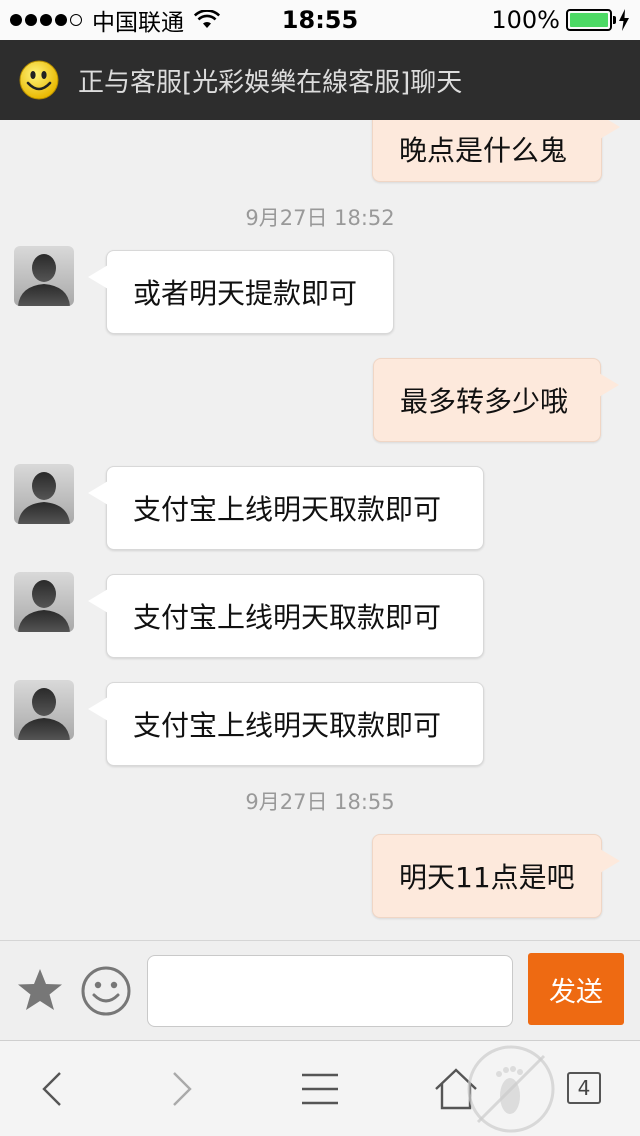 This screenshot has width=640, height=1136. What do you see at coordinates (40, 991) in the screenshot?
I see `star-icon` at bounding box center [40, 991].